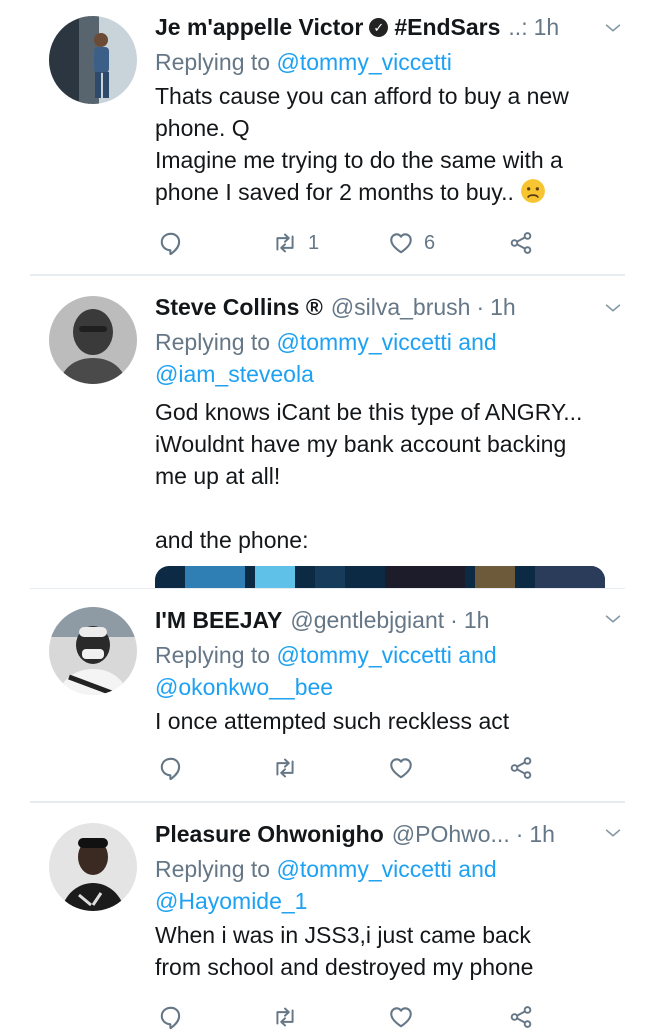 This screenshot has height=1032, width=654. I want to click on user-handle: @silva_brush, so click(401, 307).